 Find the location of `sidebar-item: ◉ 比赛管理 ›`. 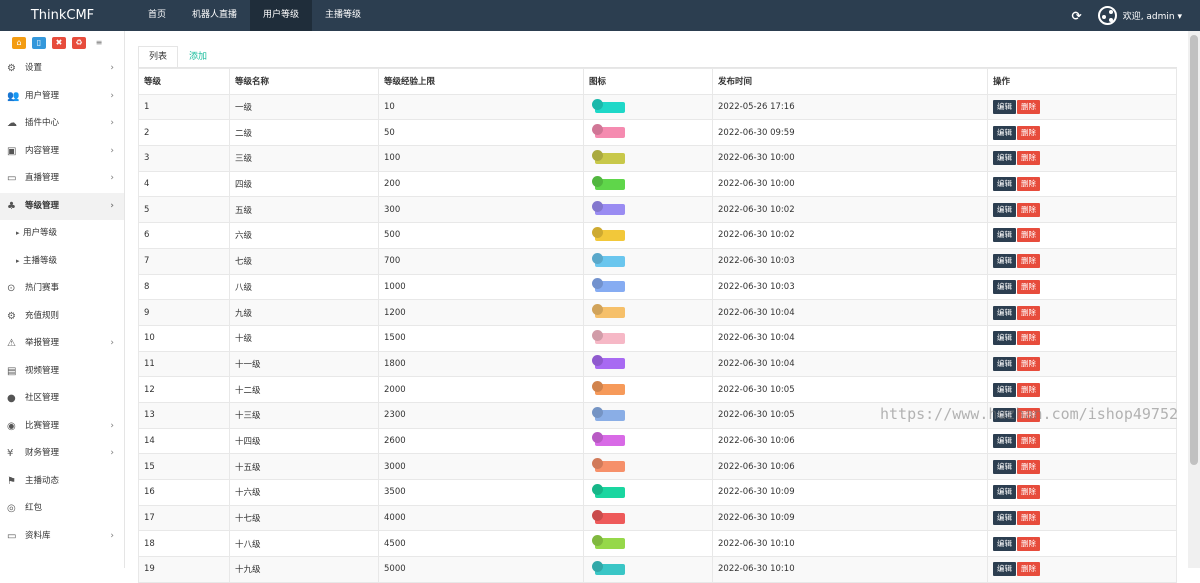

sidebar-item: ◉ 比赛管理 › is located at coordinates (62, 427).